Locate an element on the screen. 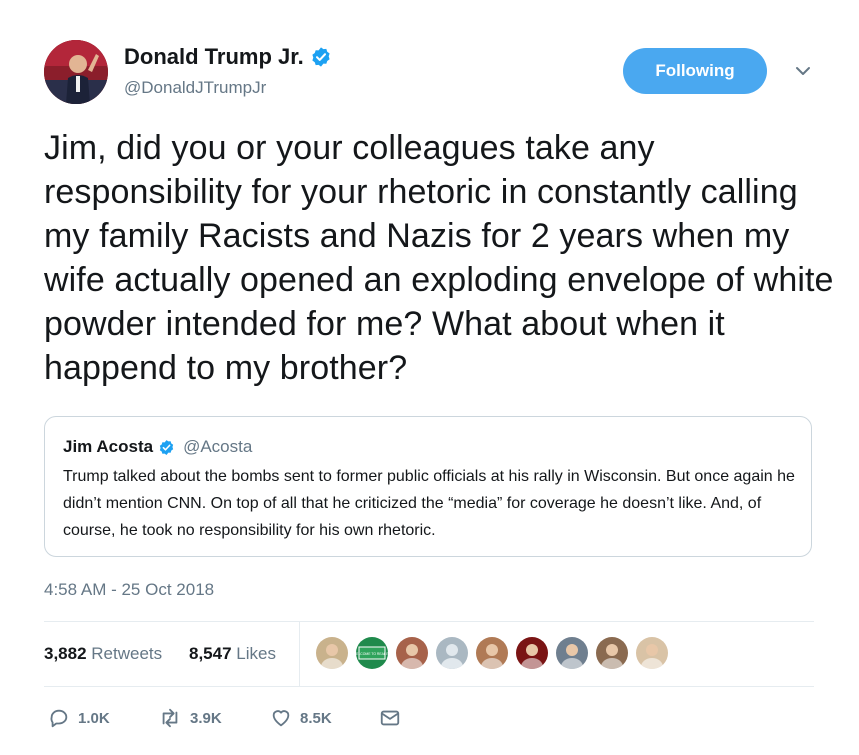 This screenshot has width=859, height=755. quoted-tweet-header: Jim Acosta @Acosta is located at coordinates (157, 447).